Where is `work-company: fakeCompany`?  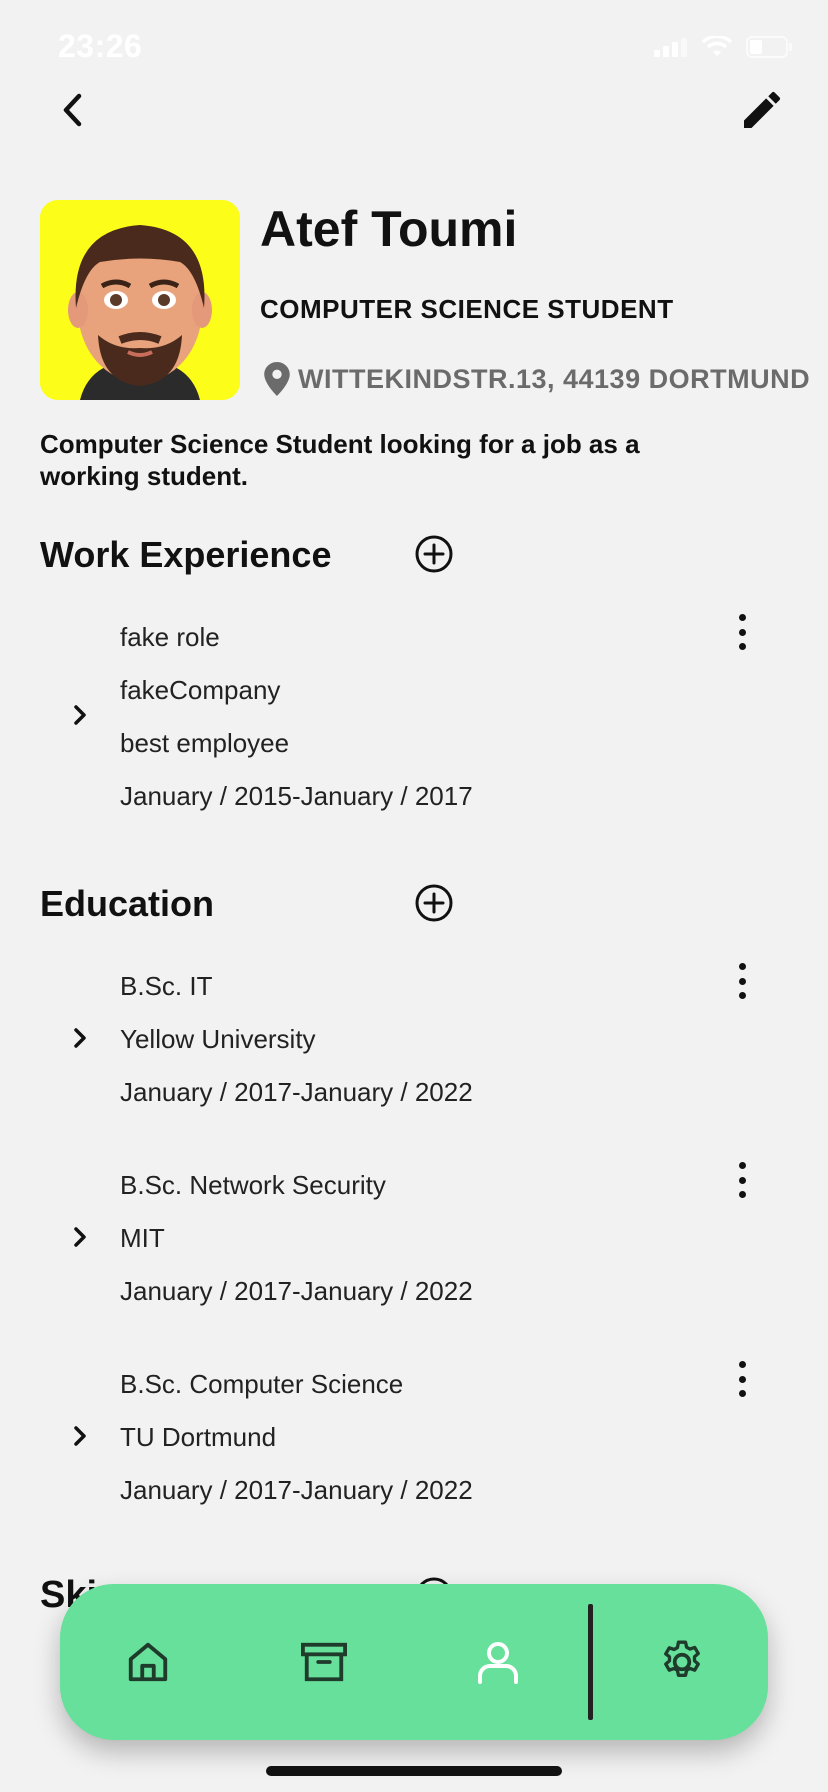
work-company: fakeCompany is located at coordinates (200, 690).